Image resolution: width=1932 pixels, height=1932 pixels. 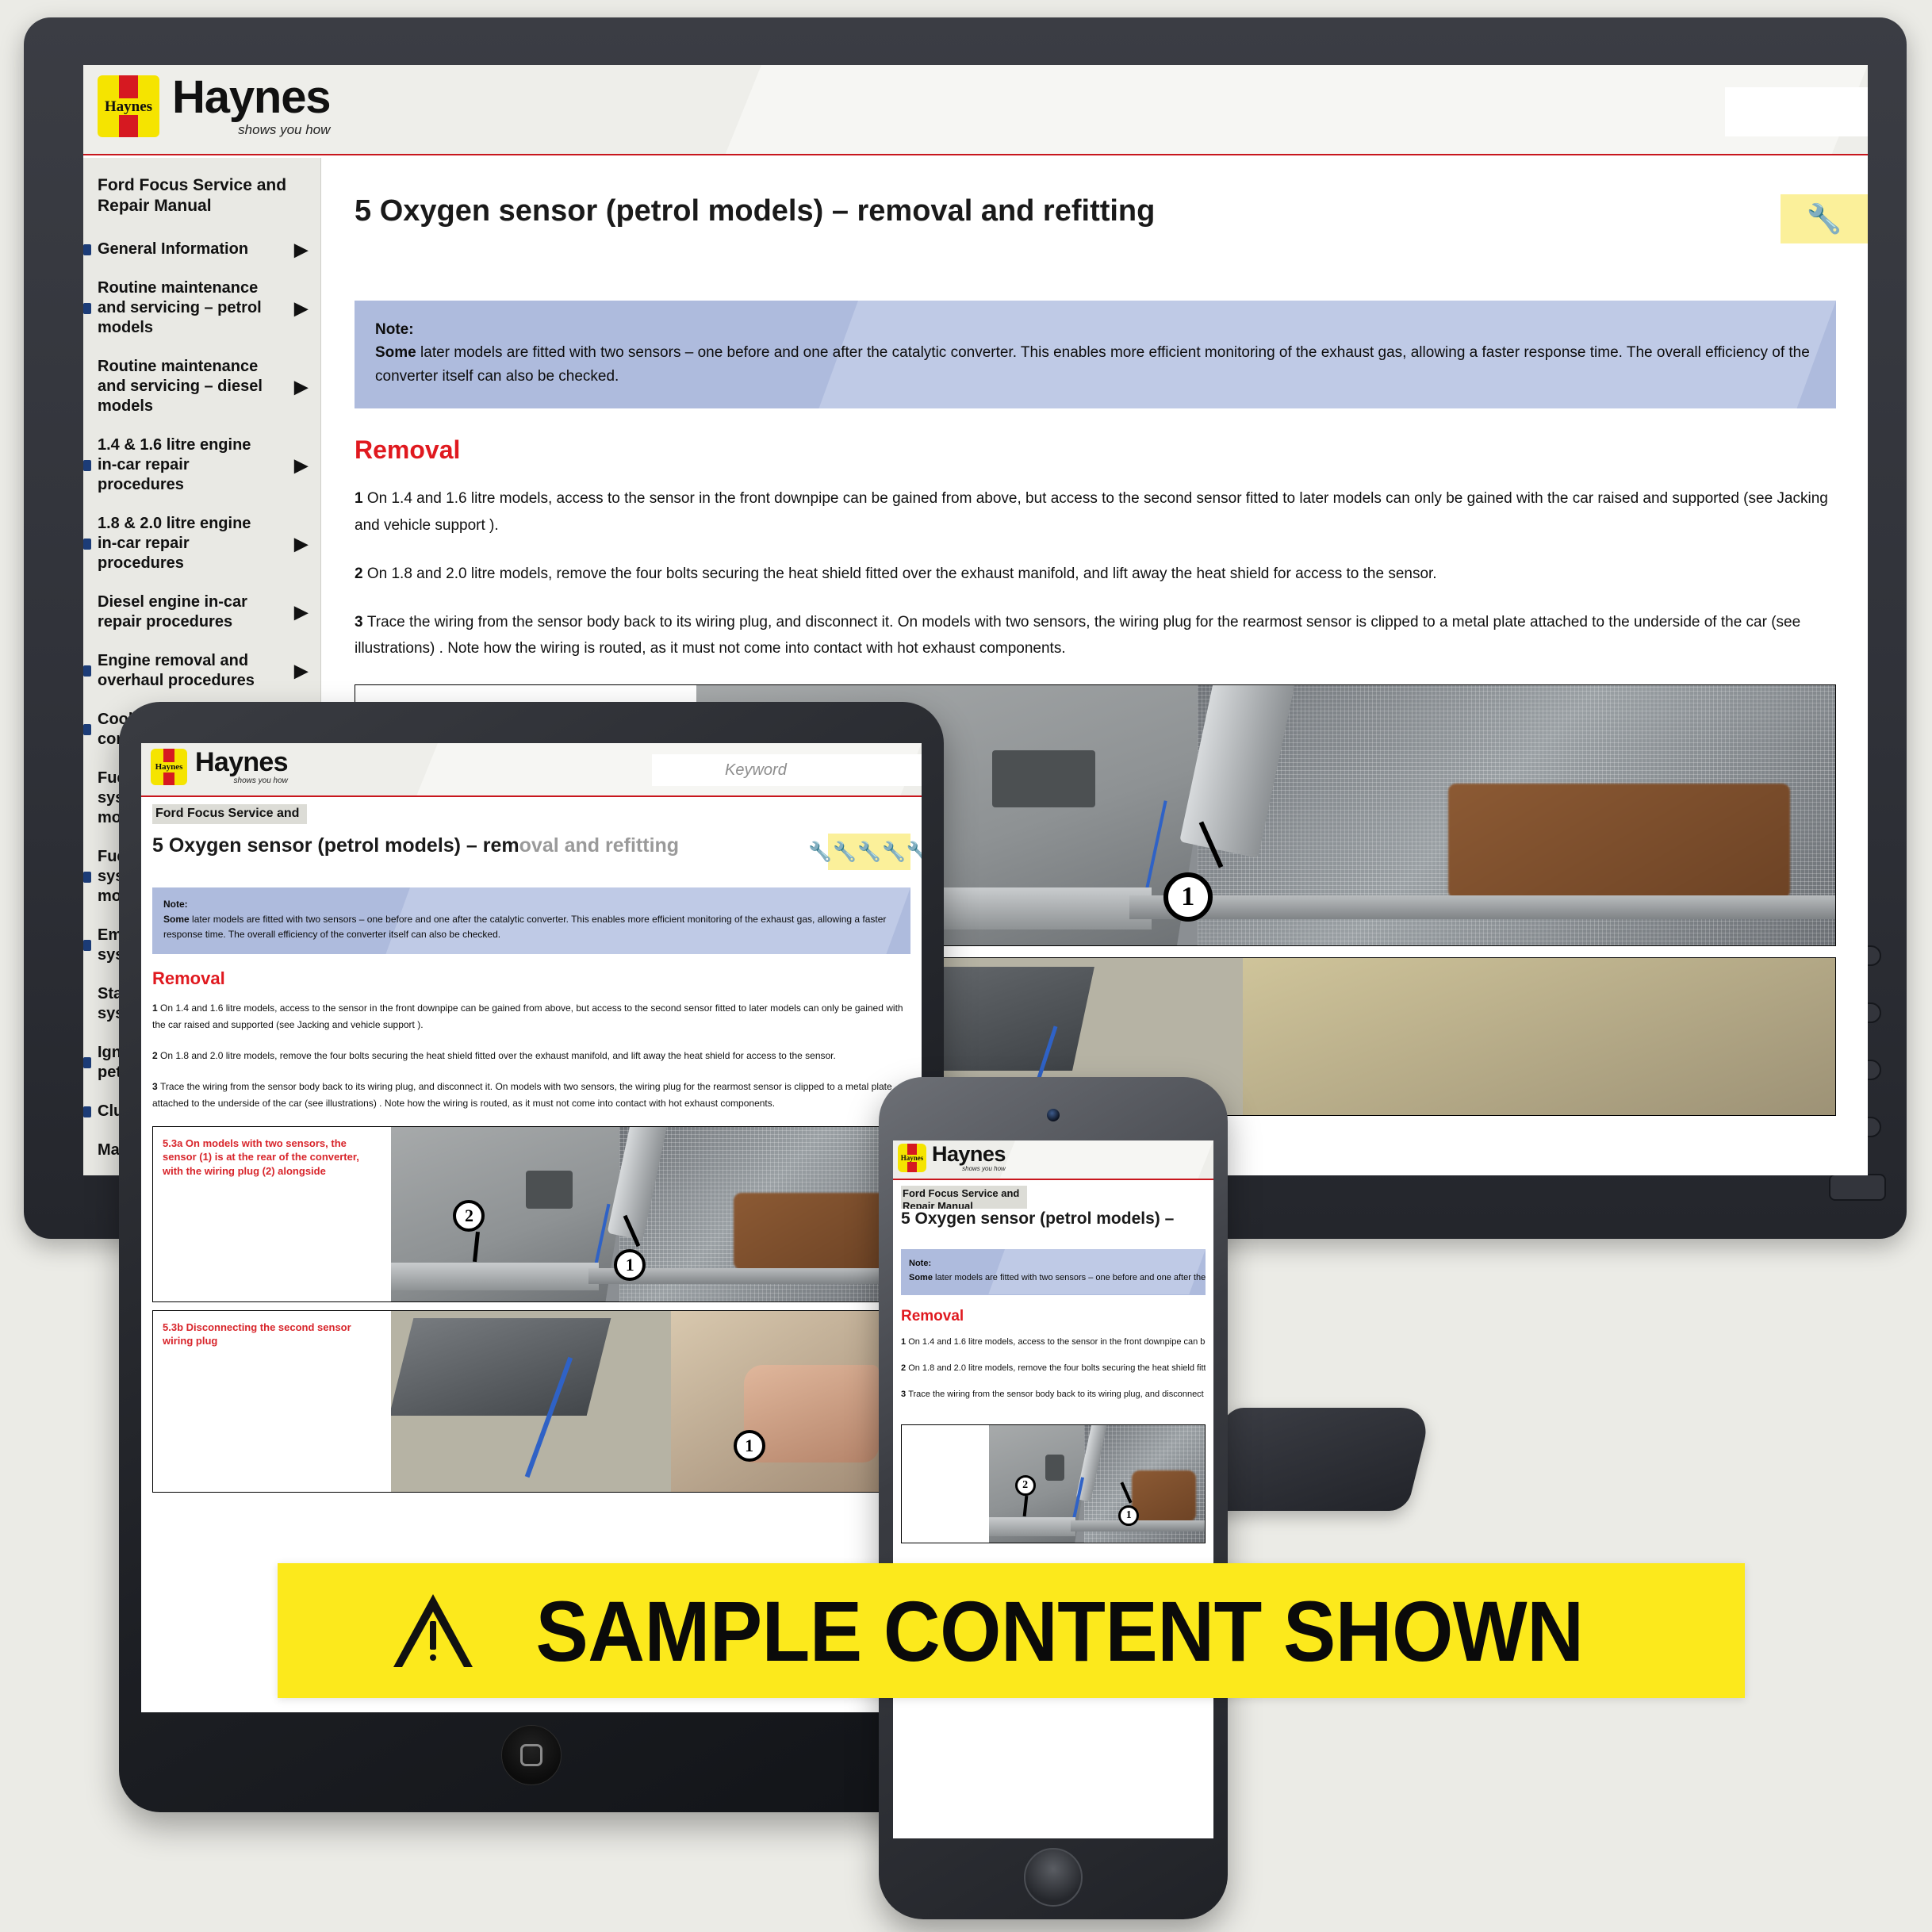 I want to click on phone-home-button, so click(x=1053, y=1878).